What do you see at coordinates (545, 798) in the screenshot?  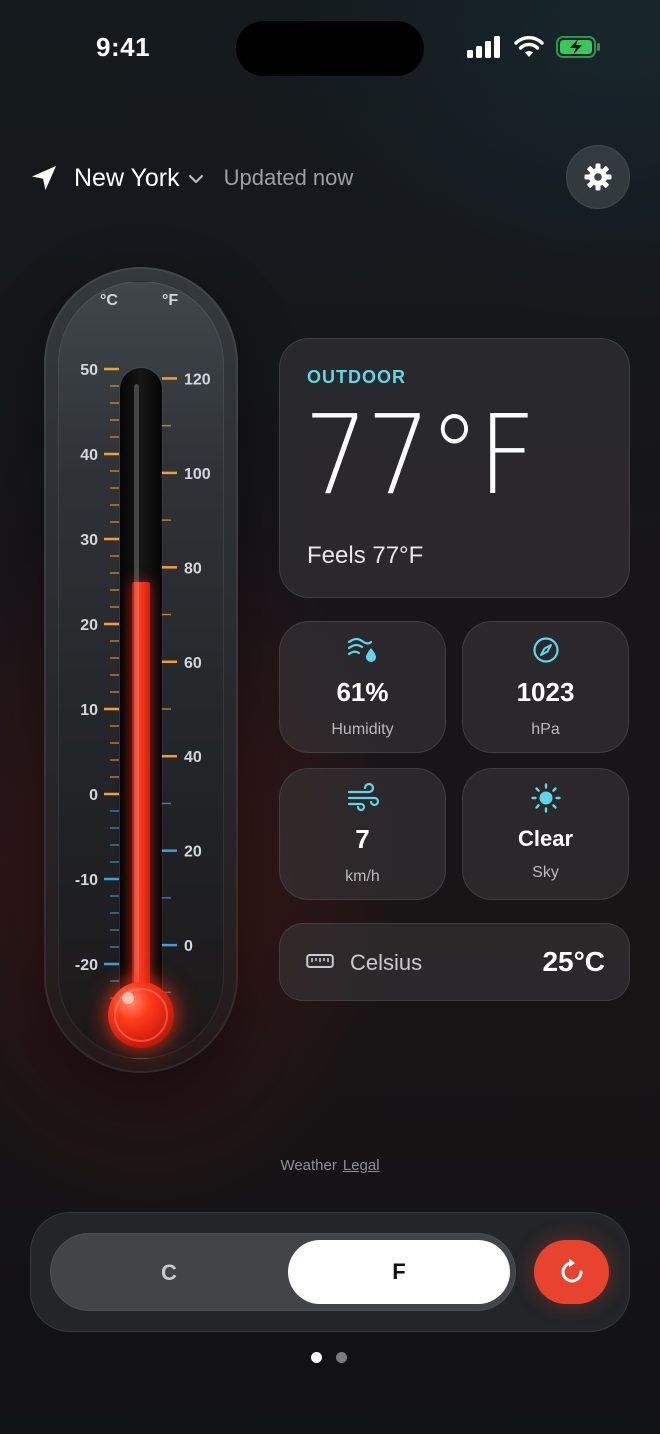 I see `sun-icon` at bounding box center [545, 798].